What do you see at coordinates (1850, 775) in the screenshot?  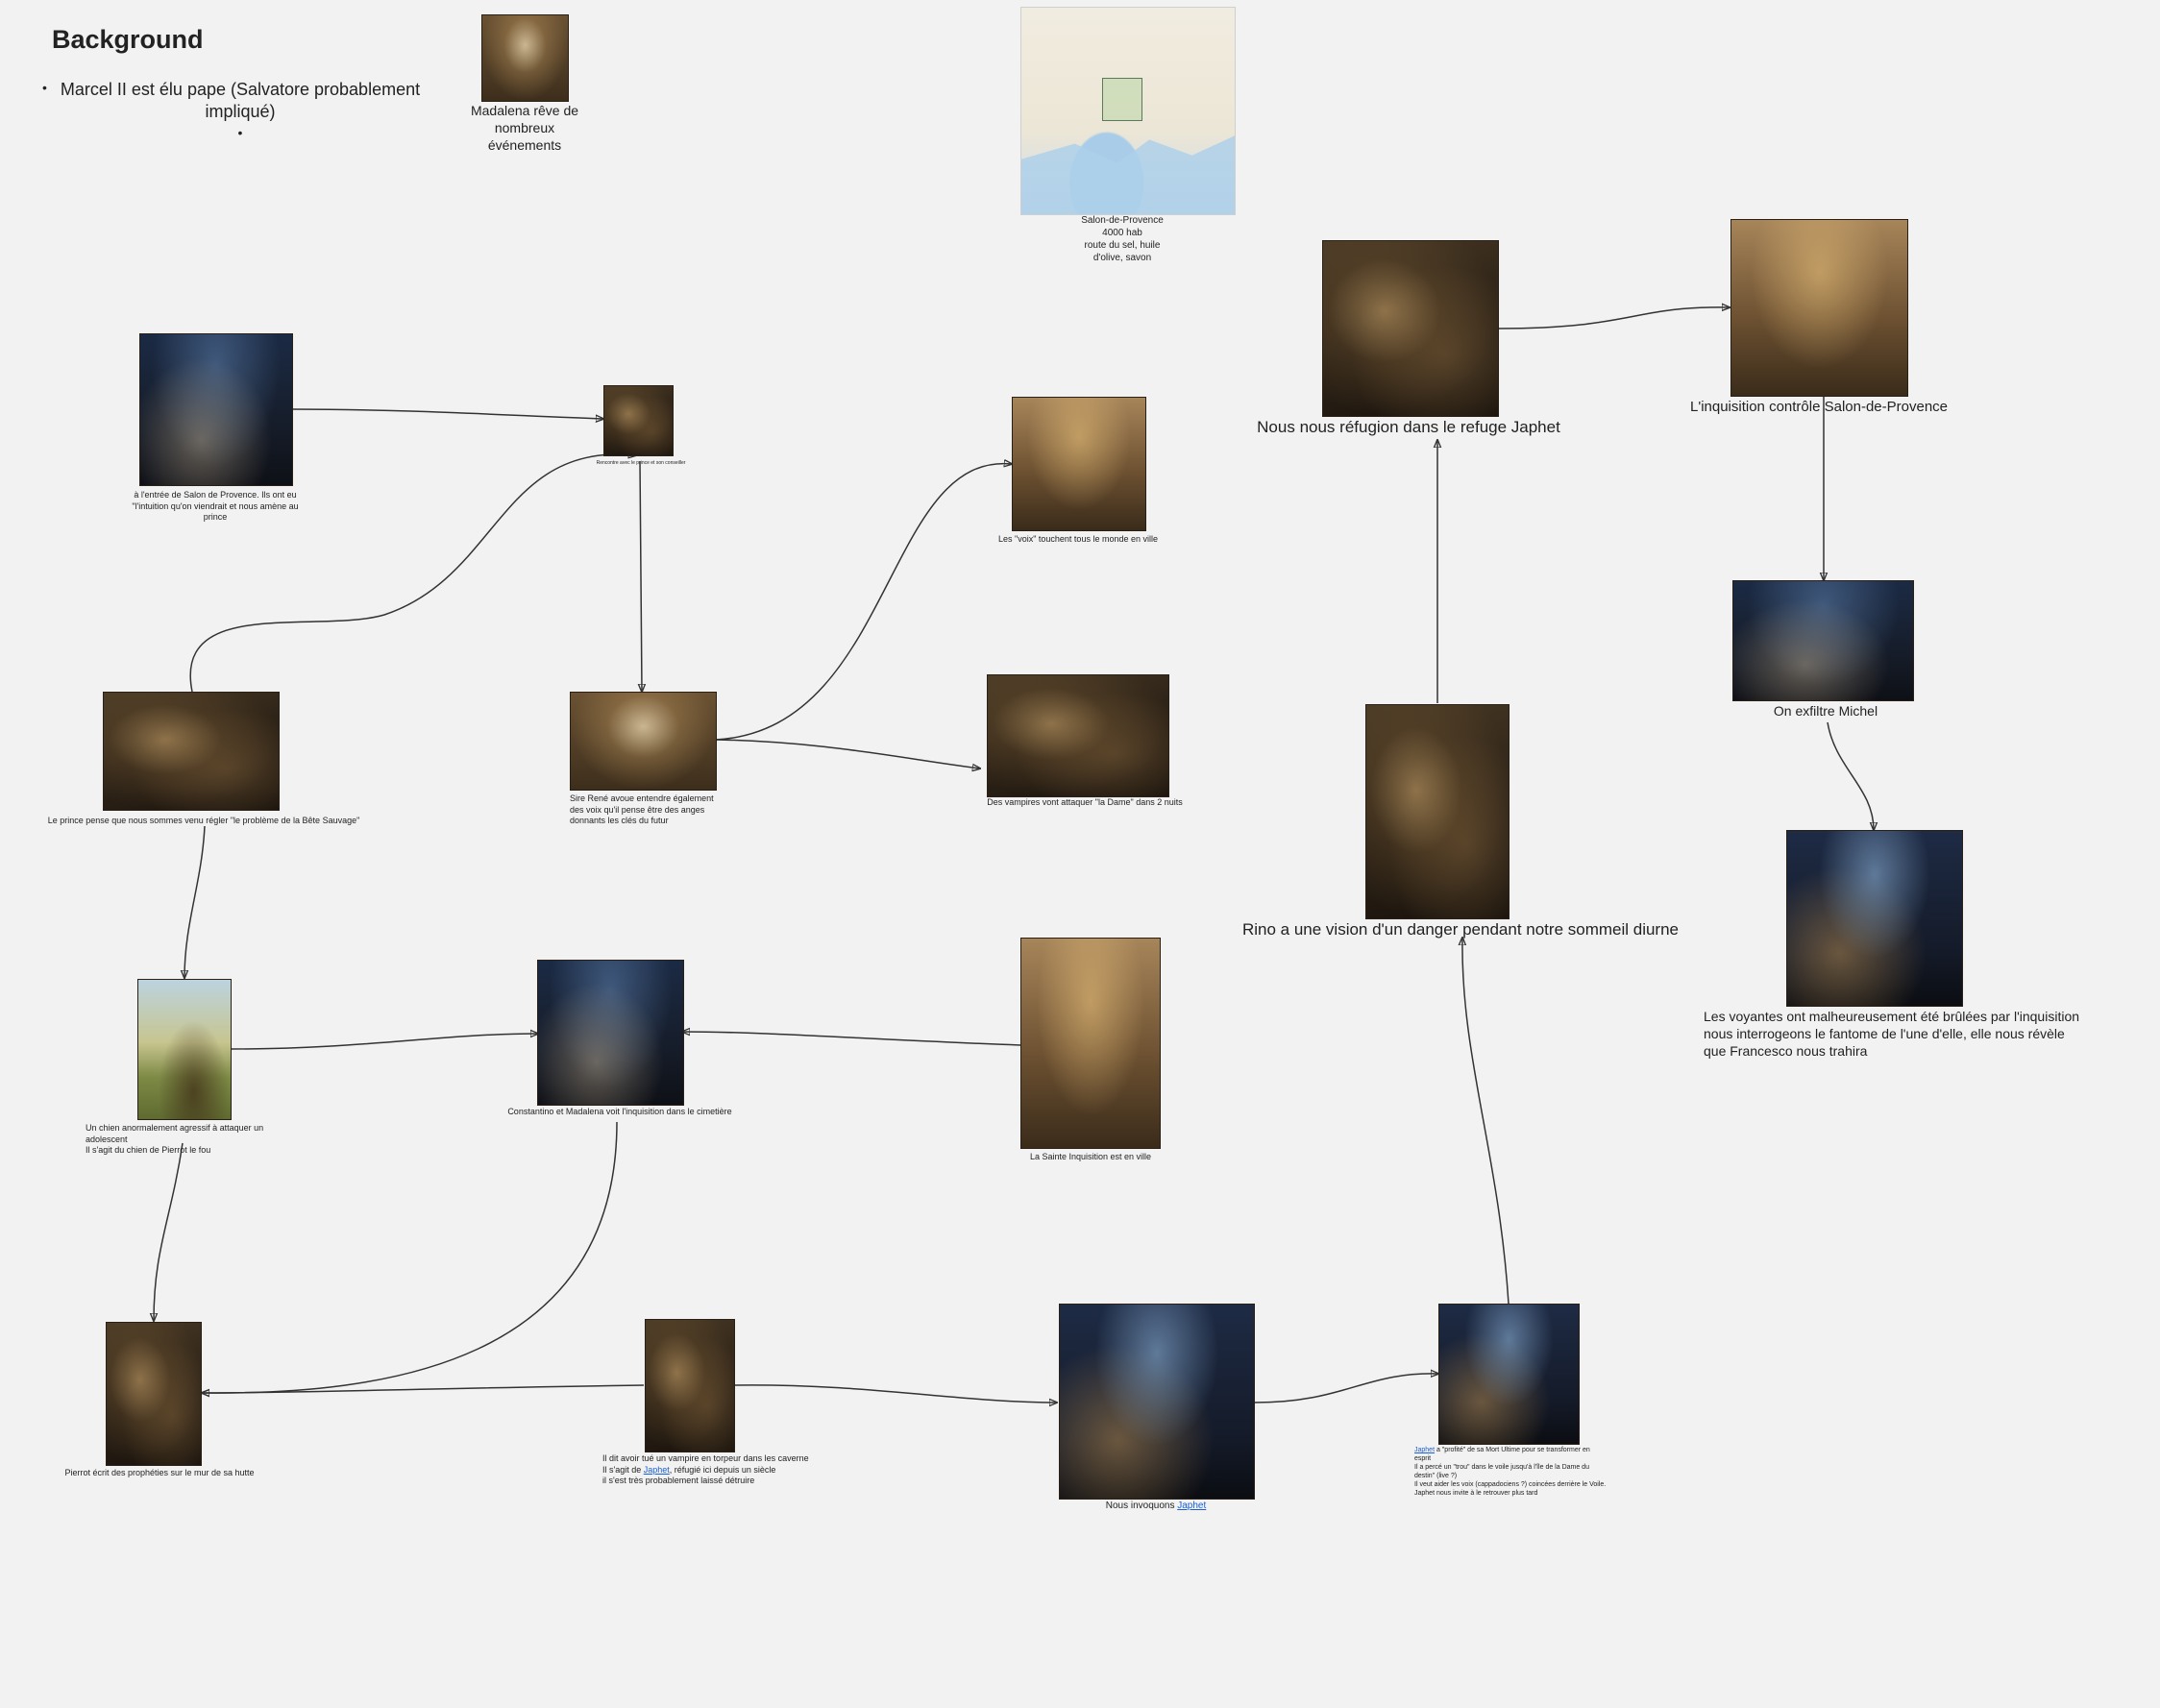 I see `edge-michel-to-voyantes` at bounding box center [1850, 775].